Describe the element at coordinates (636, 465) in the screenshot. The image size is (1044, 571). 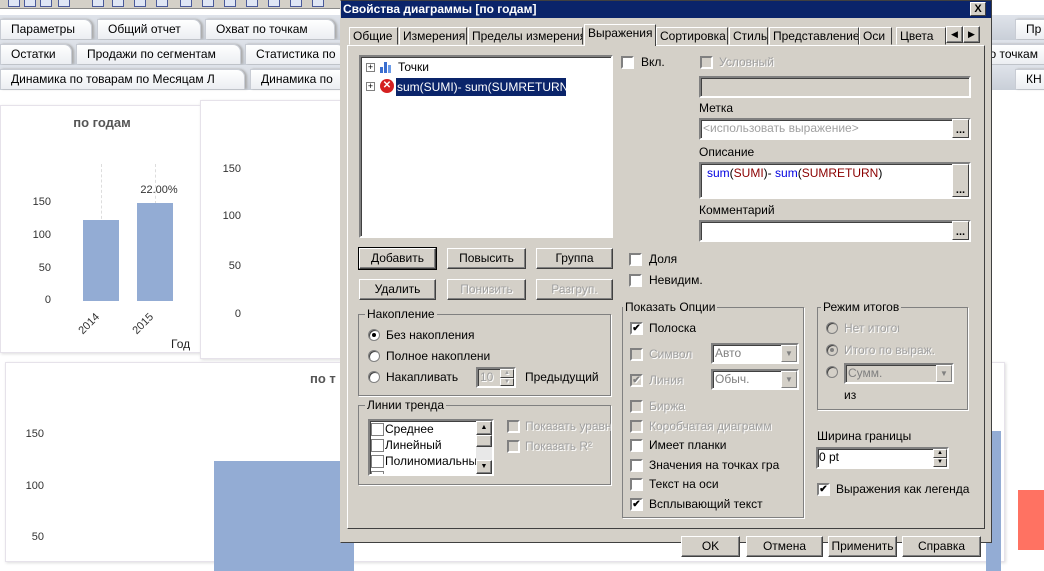
I see `values-on-points-checkbox` at that location.